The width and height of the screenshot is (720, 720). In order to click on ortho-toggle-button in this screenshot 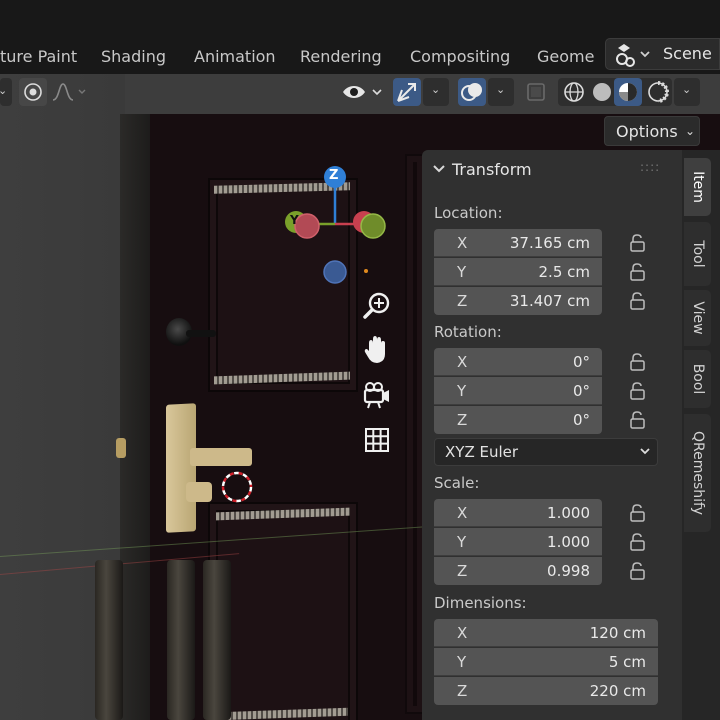, I will do `click(377, 440)`.